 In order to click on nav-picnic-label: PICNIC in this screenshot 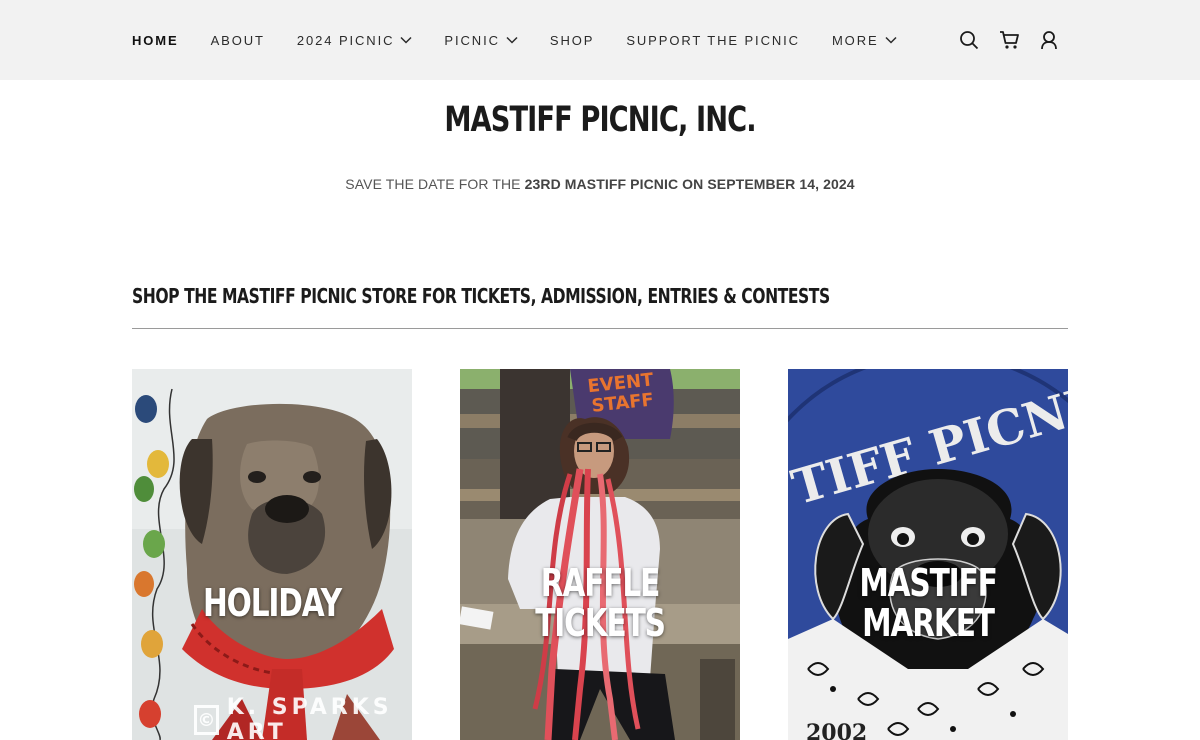, I will do `click(472, 40)`.